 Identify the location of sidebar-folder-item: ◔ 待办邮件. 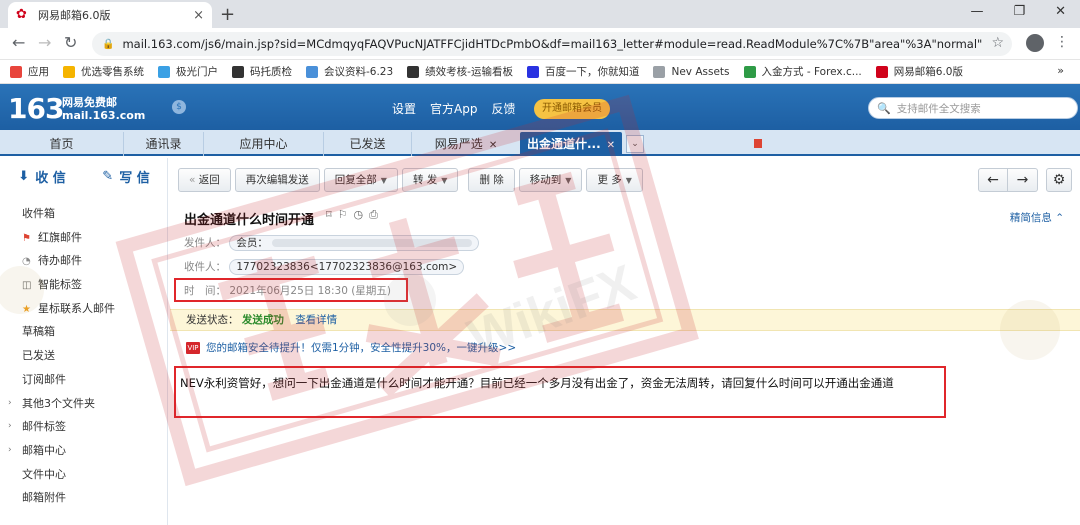
(84, 261).